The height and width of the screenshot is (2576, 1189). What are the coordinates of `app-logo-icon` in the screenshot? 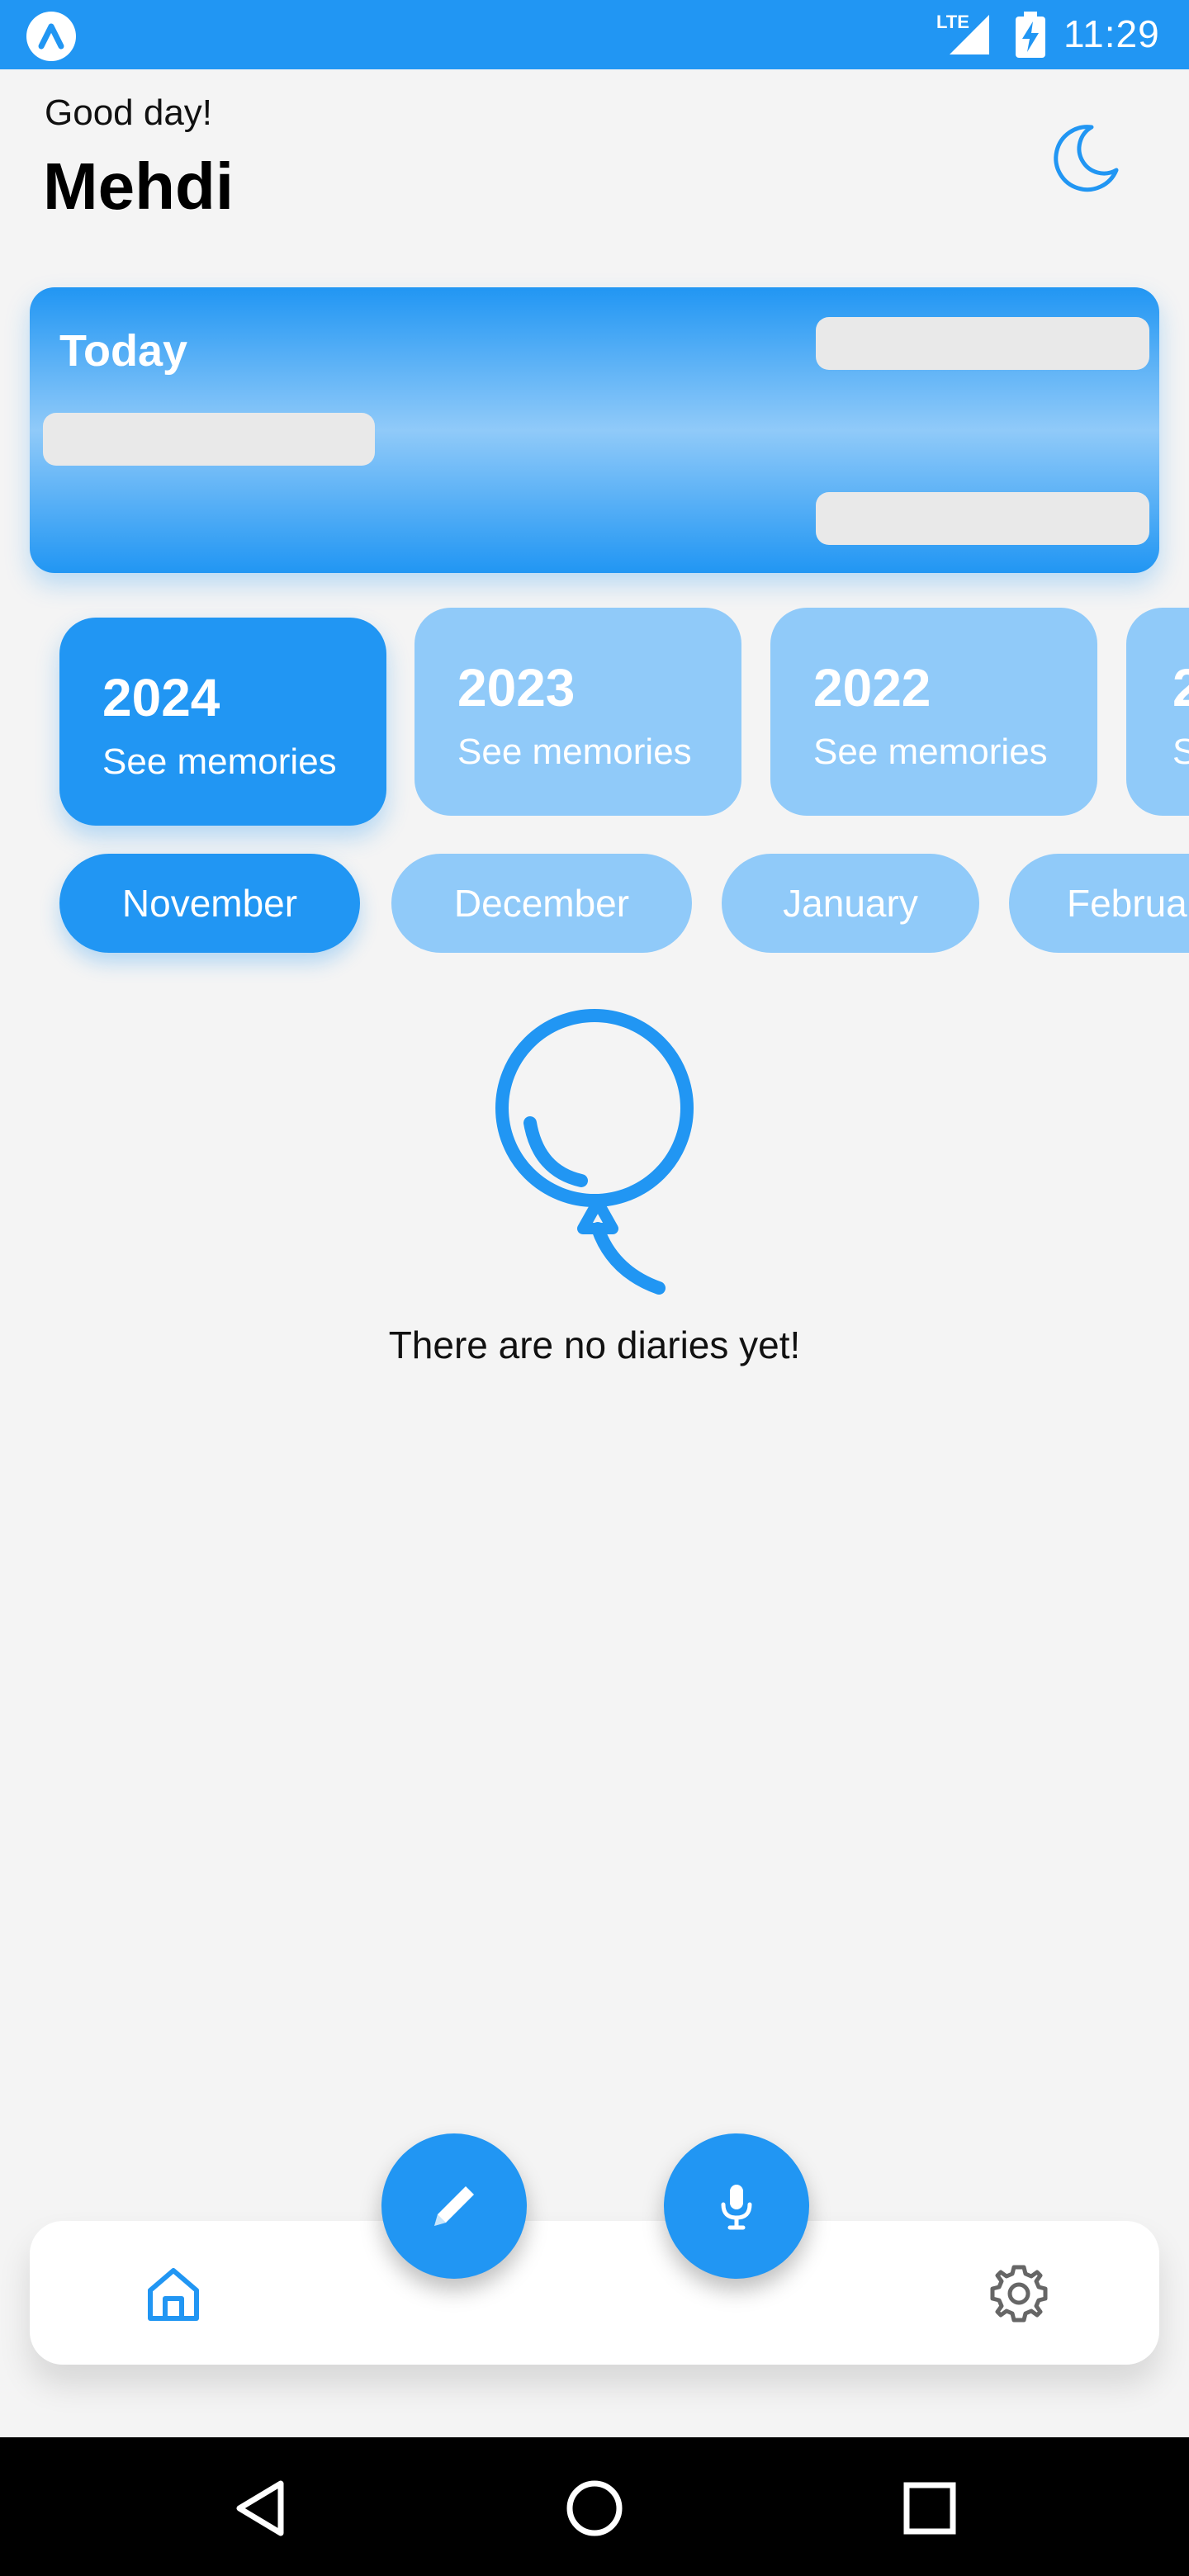 It's located at (51, 36).